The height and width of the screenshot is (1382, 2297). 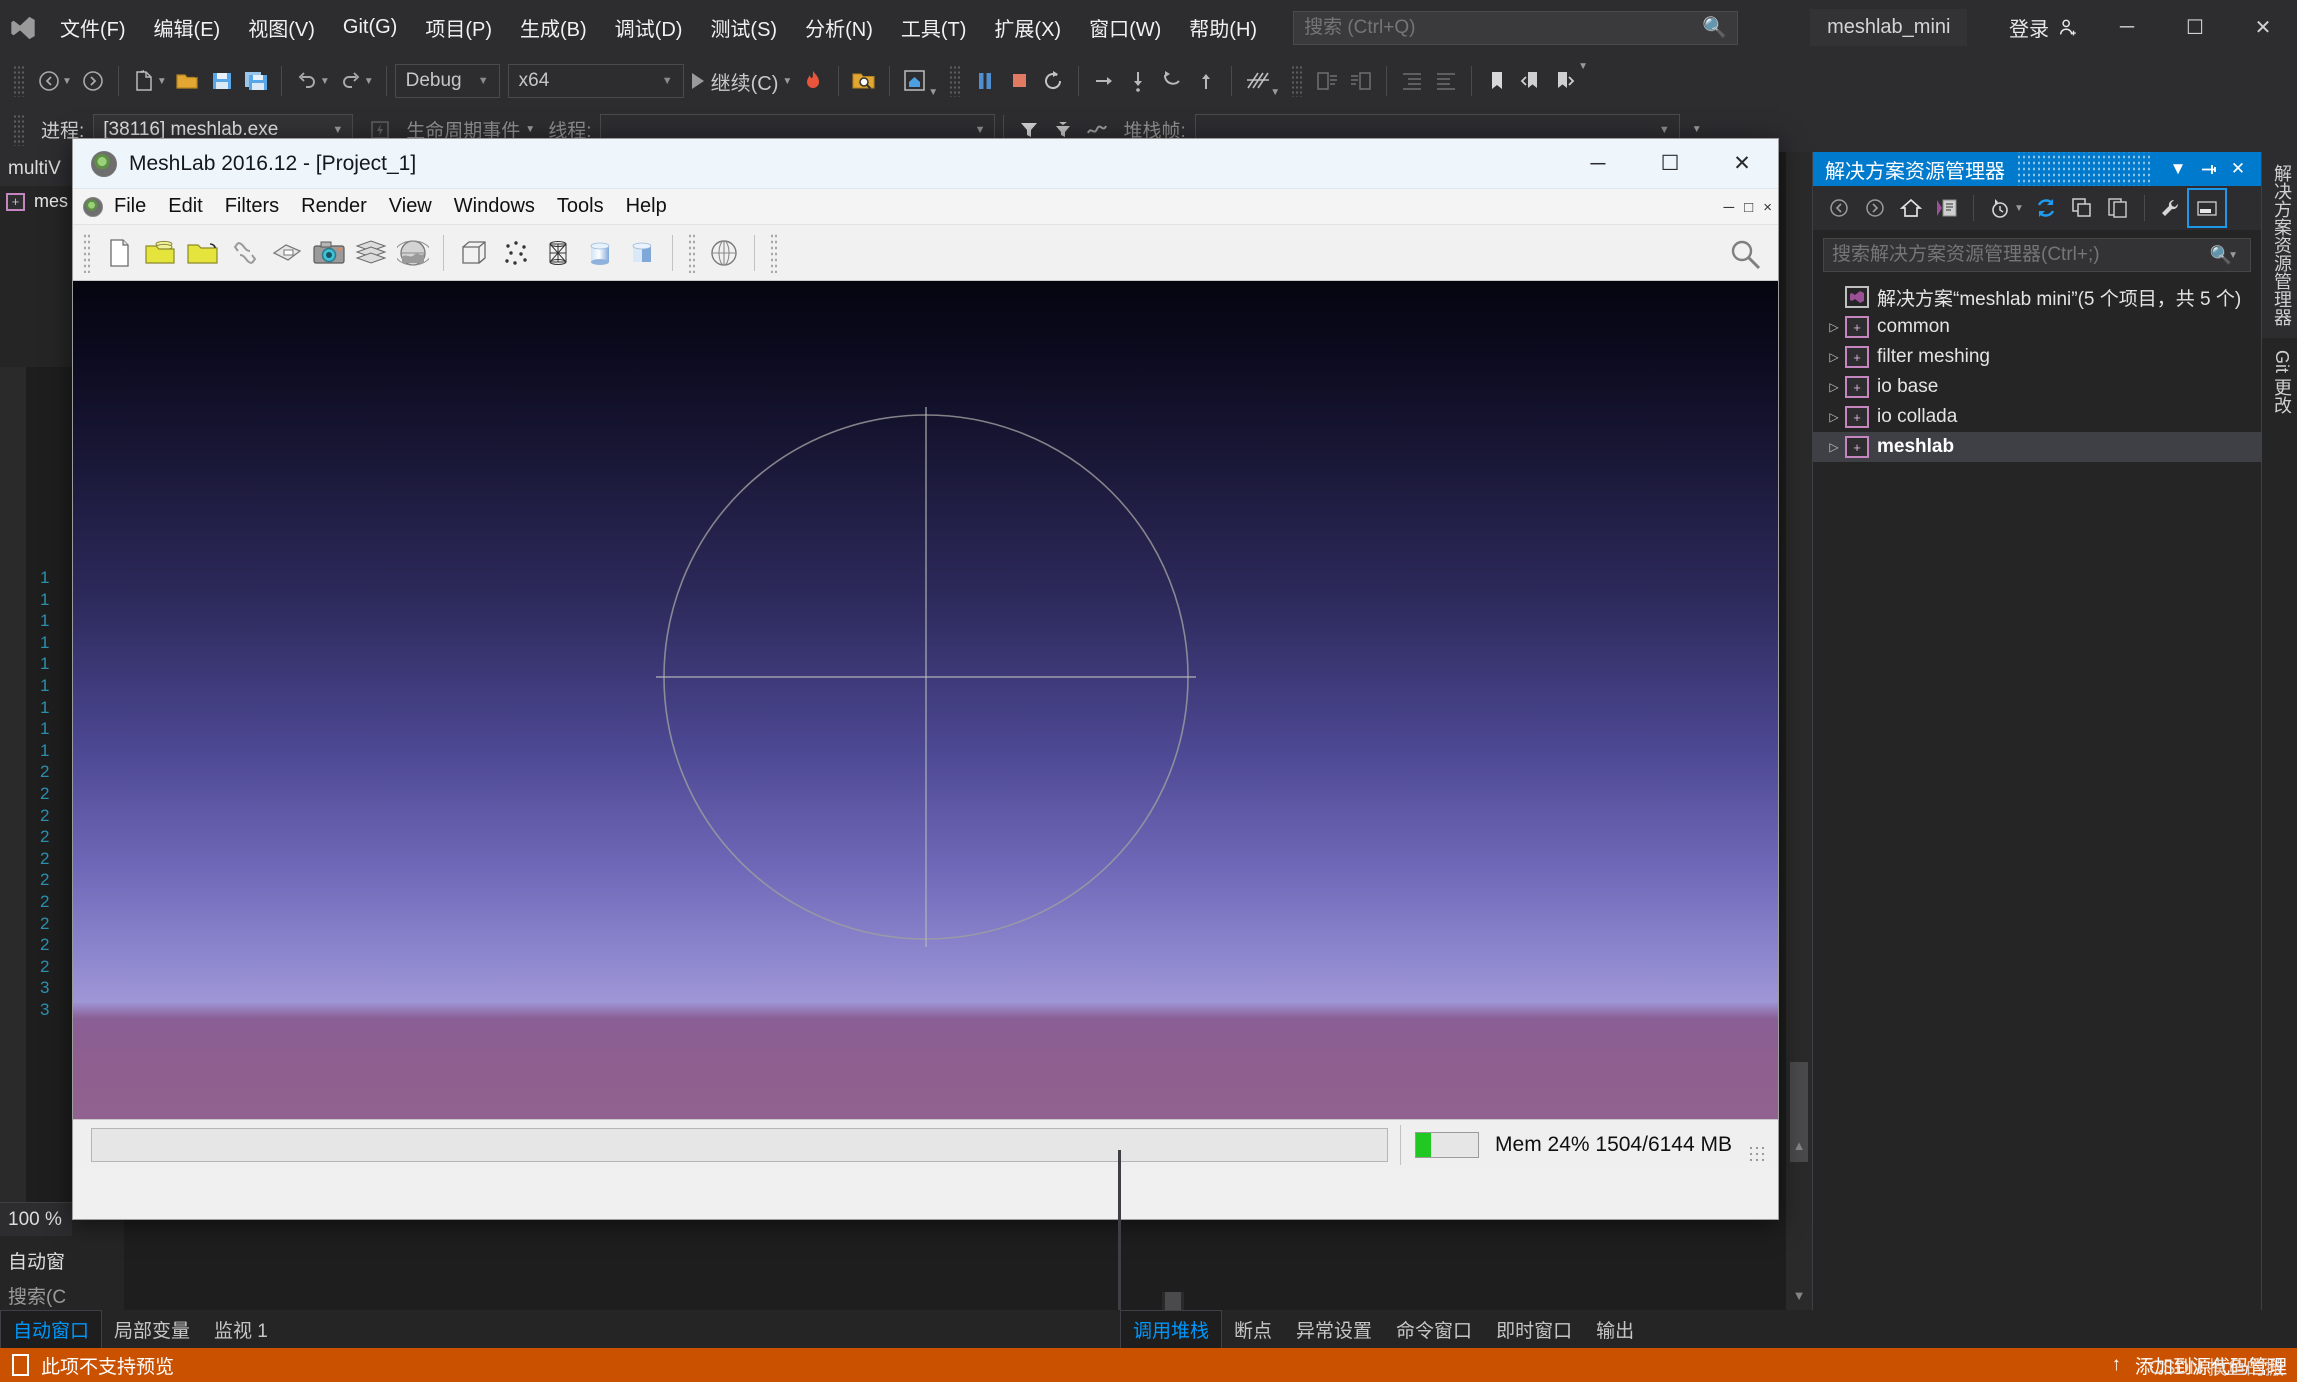 What do you see at coordinates (580, 207) in the screenshot?
I see `meshlab-menu-tools: Tools` at bounding box center [580, 207].